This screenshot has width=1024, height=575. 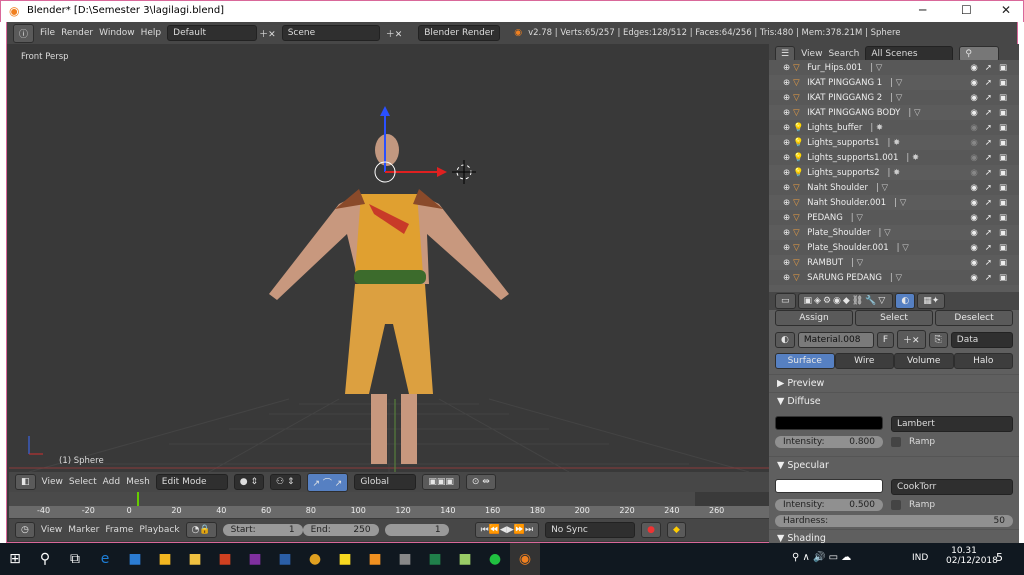 I want to click on specular-panel: ▼ Specular, so click(x=894, y=465).